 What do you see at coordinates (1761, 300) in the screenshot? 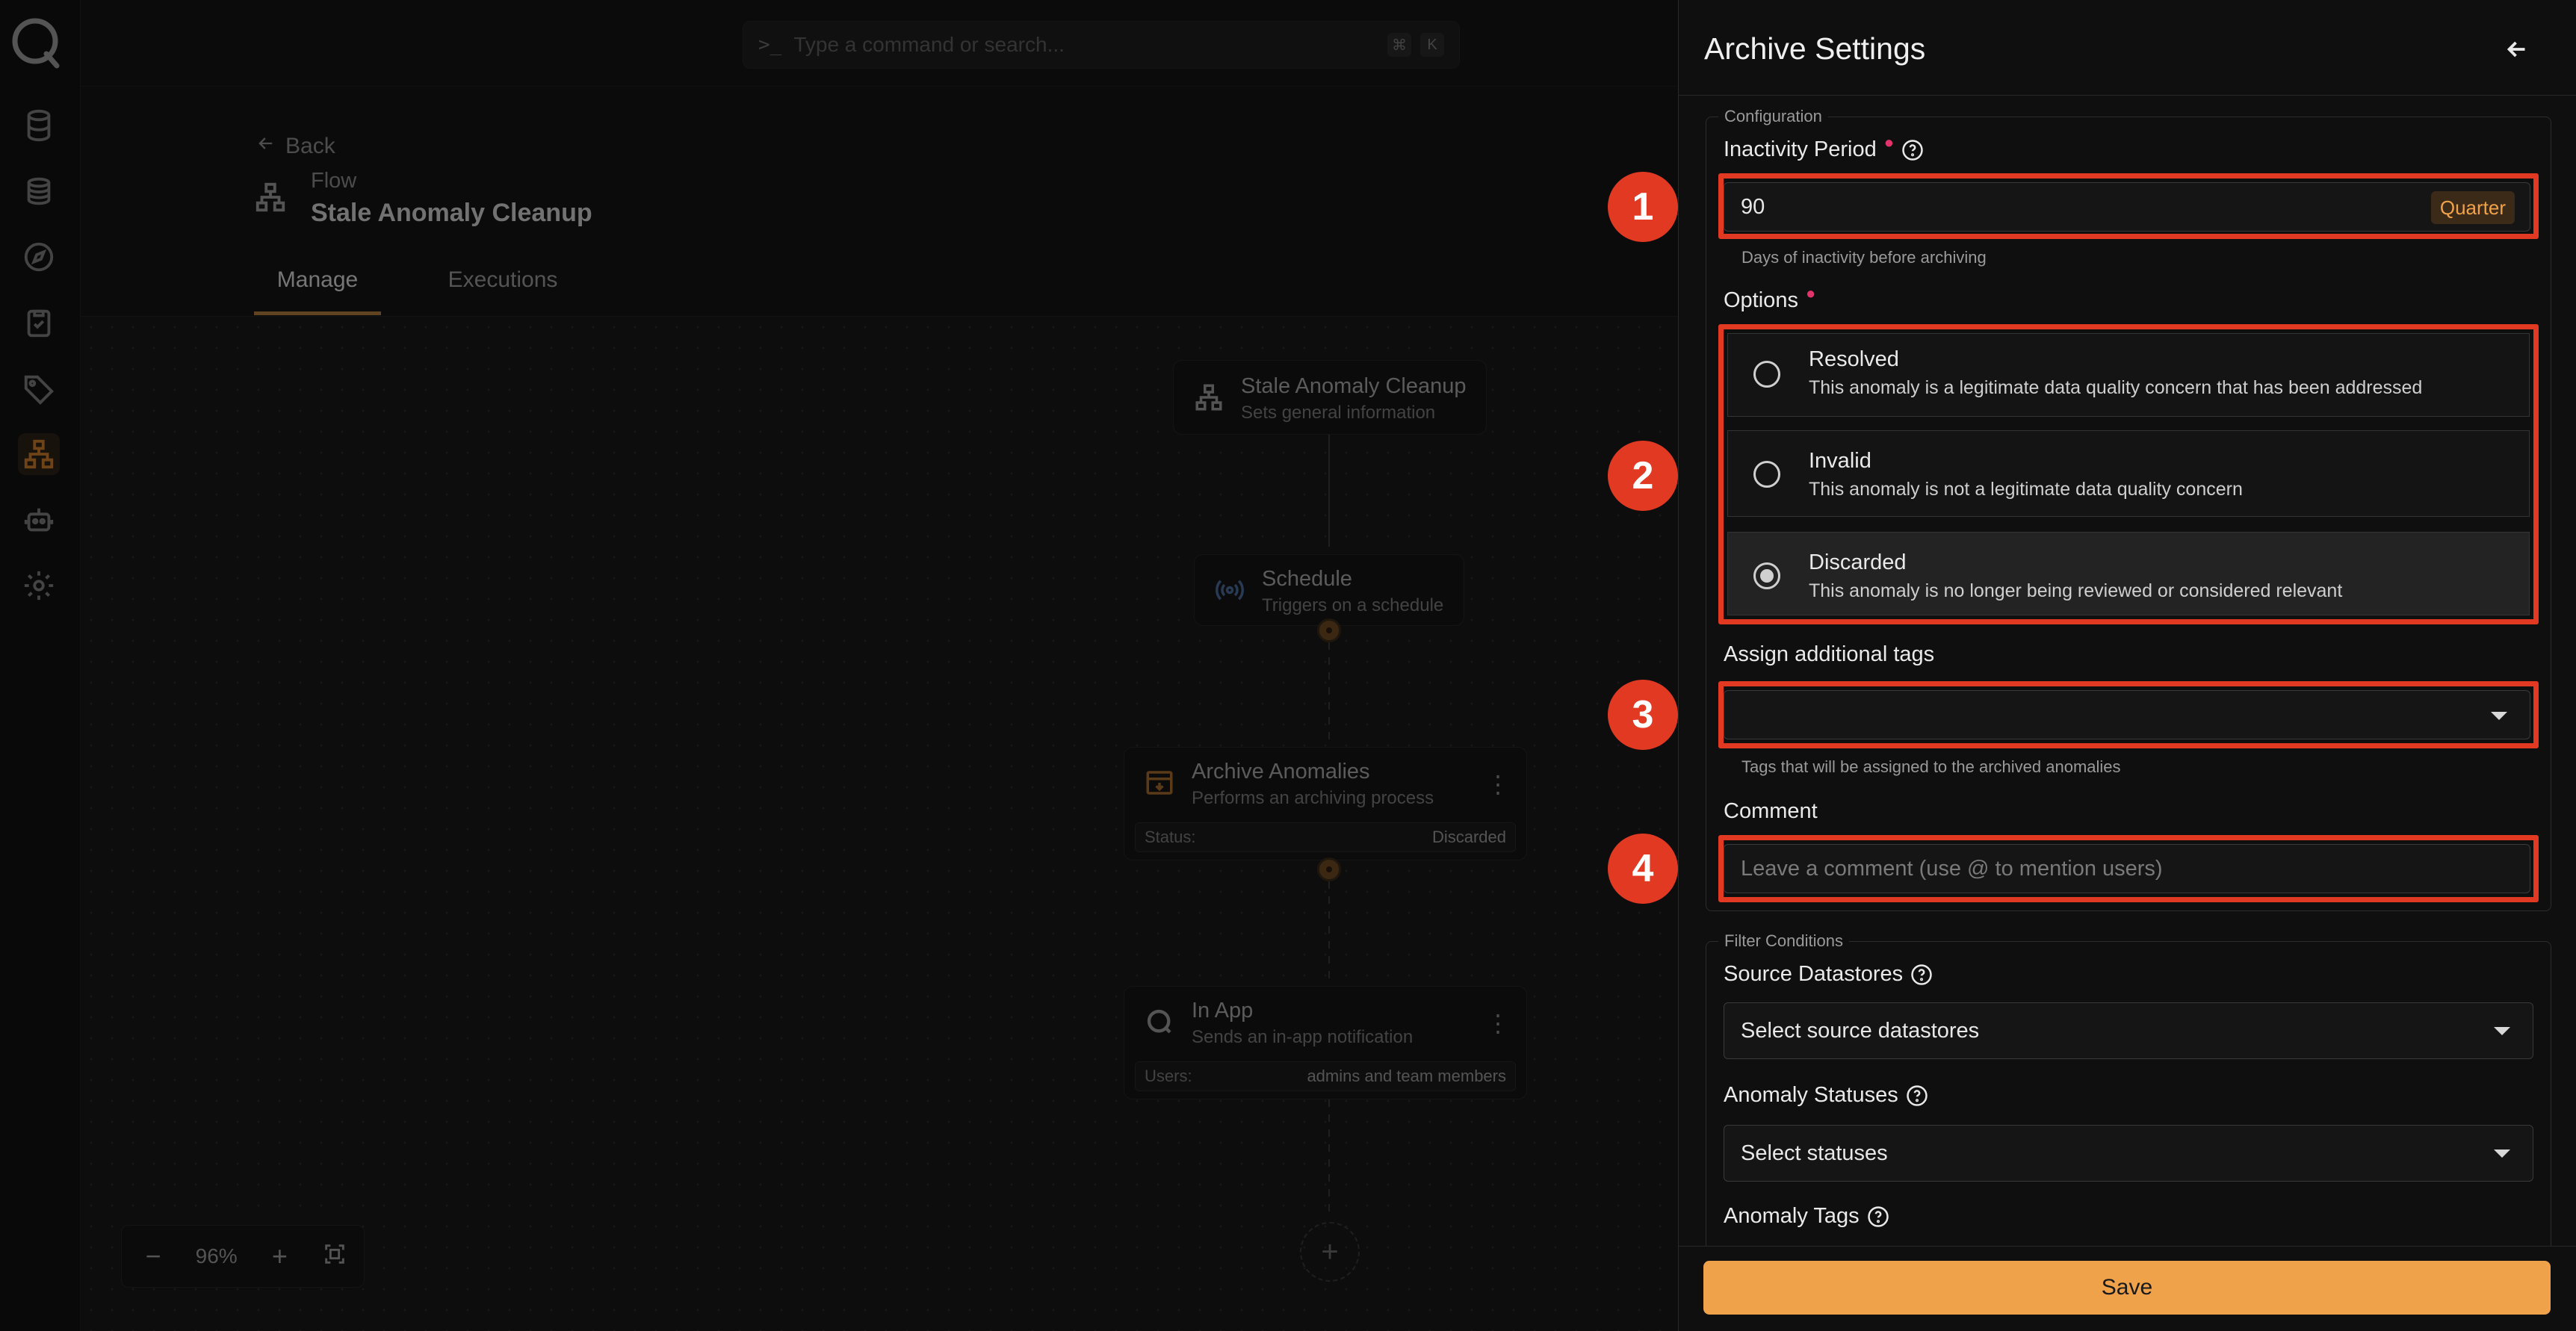
I see `options-text: Options` at bounding box center [1761, 300].